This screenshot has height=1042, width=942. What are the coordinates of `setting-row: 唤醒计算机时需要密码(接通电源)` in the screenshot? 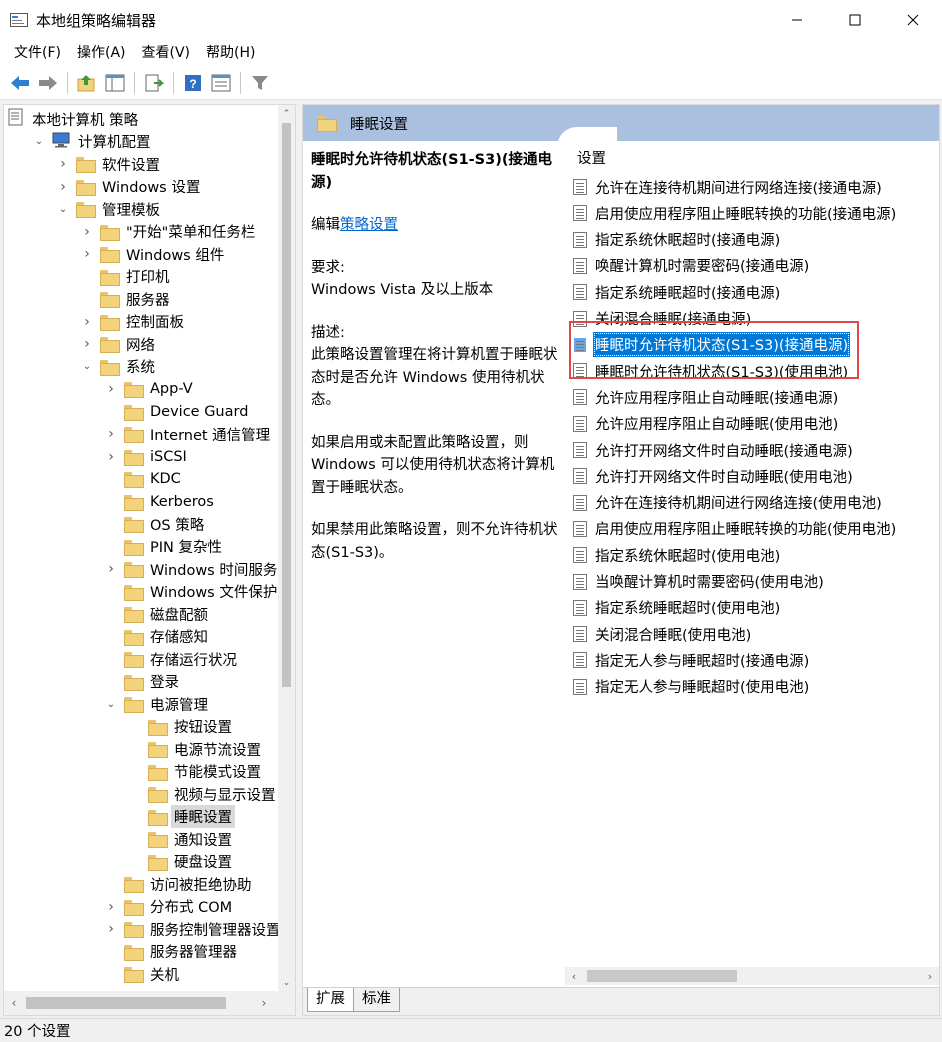 It's located at (692, 266).